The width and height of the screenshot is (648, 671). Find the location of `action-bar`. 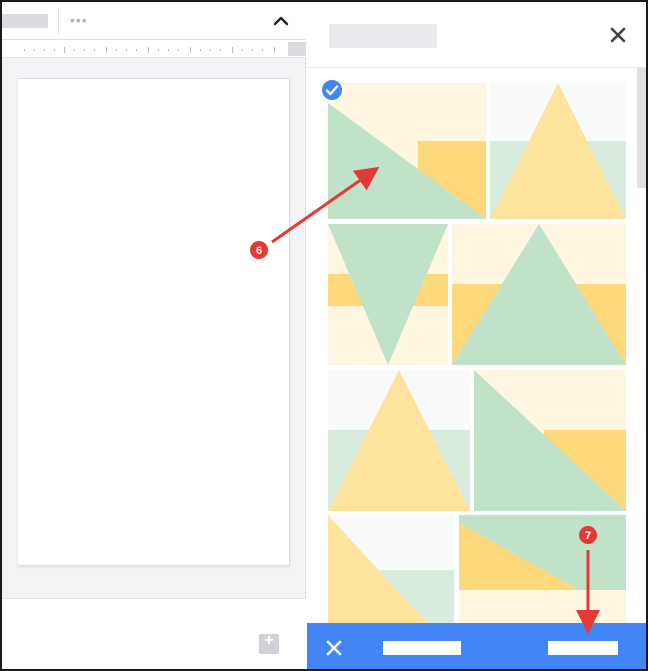

action-bar is located at coordinates (476, 646).